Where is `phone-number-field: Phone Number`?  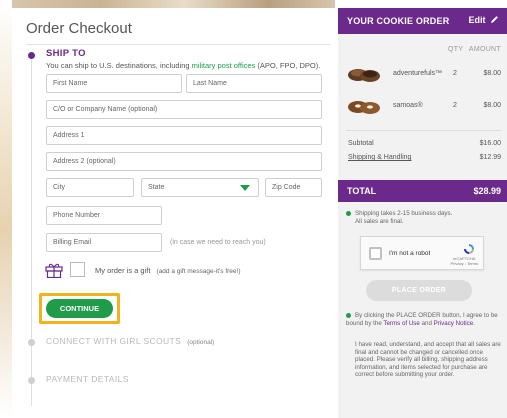 phone-number-field: Phone Number is located at coordinates (104, 215).